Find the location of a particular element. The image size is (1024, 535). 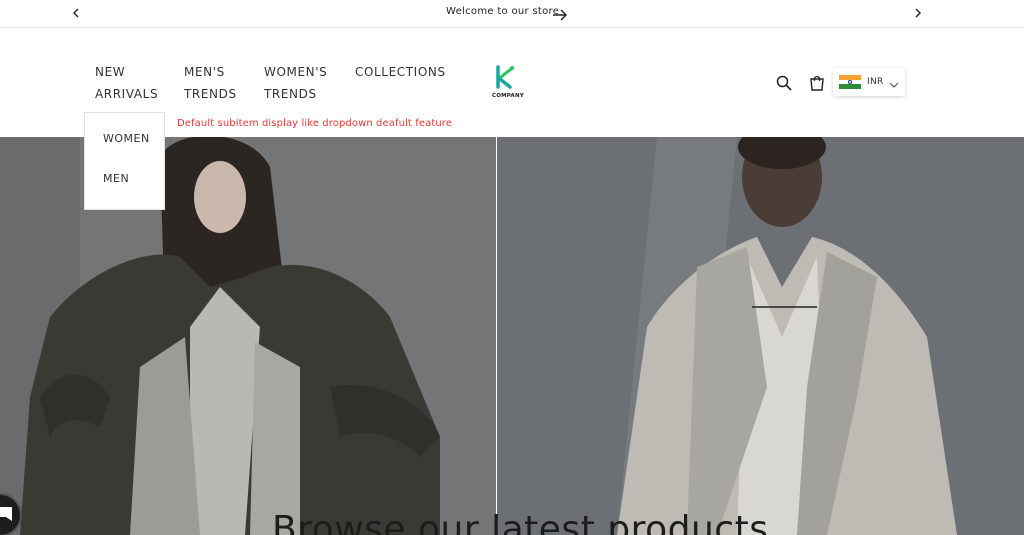

india-flag-icon is located at coordinates (850, 82).